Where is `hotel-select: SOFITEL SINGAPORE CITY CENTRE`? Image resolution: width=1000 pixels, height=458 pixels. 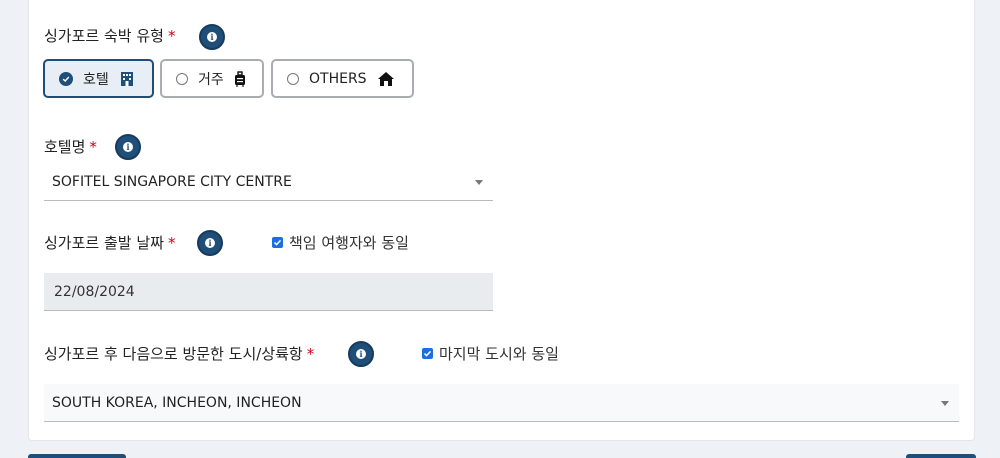
hotel-select: SOFITEL SINGAPORE CITY CENTRE is located at coordinates (268, 182).